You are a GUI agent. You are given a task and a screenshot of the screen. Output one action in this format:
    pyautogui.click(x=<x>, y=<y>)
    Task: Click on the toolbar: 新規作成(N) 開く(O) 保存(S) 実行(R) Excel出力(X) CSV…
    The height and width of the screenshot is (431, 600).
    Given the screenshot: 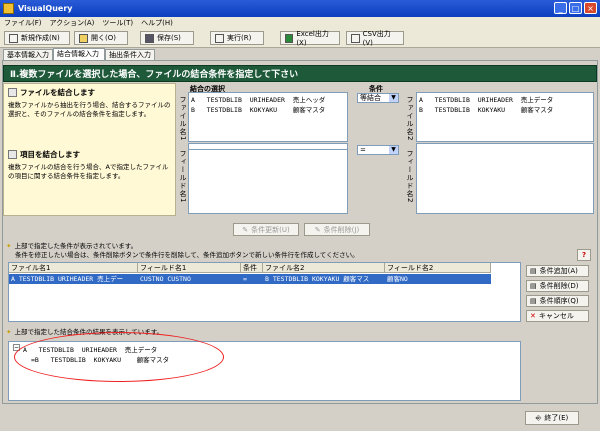 What is the action you would take?
    pyautogui.click(x=300, y=38)
    